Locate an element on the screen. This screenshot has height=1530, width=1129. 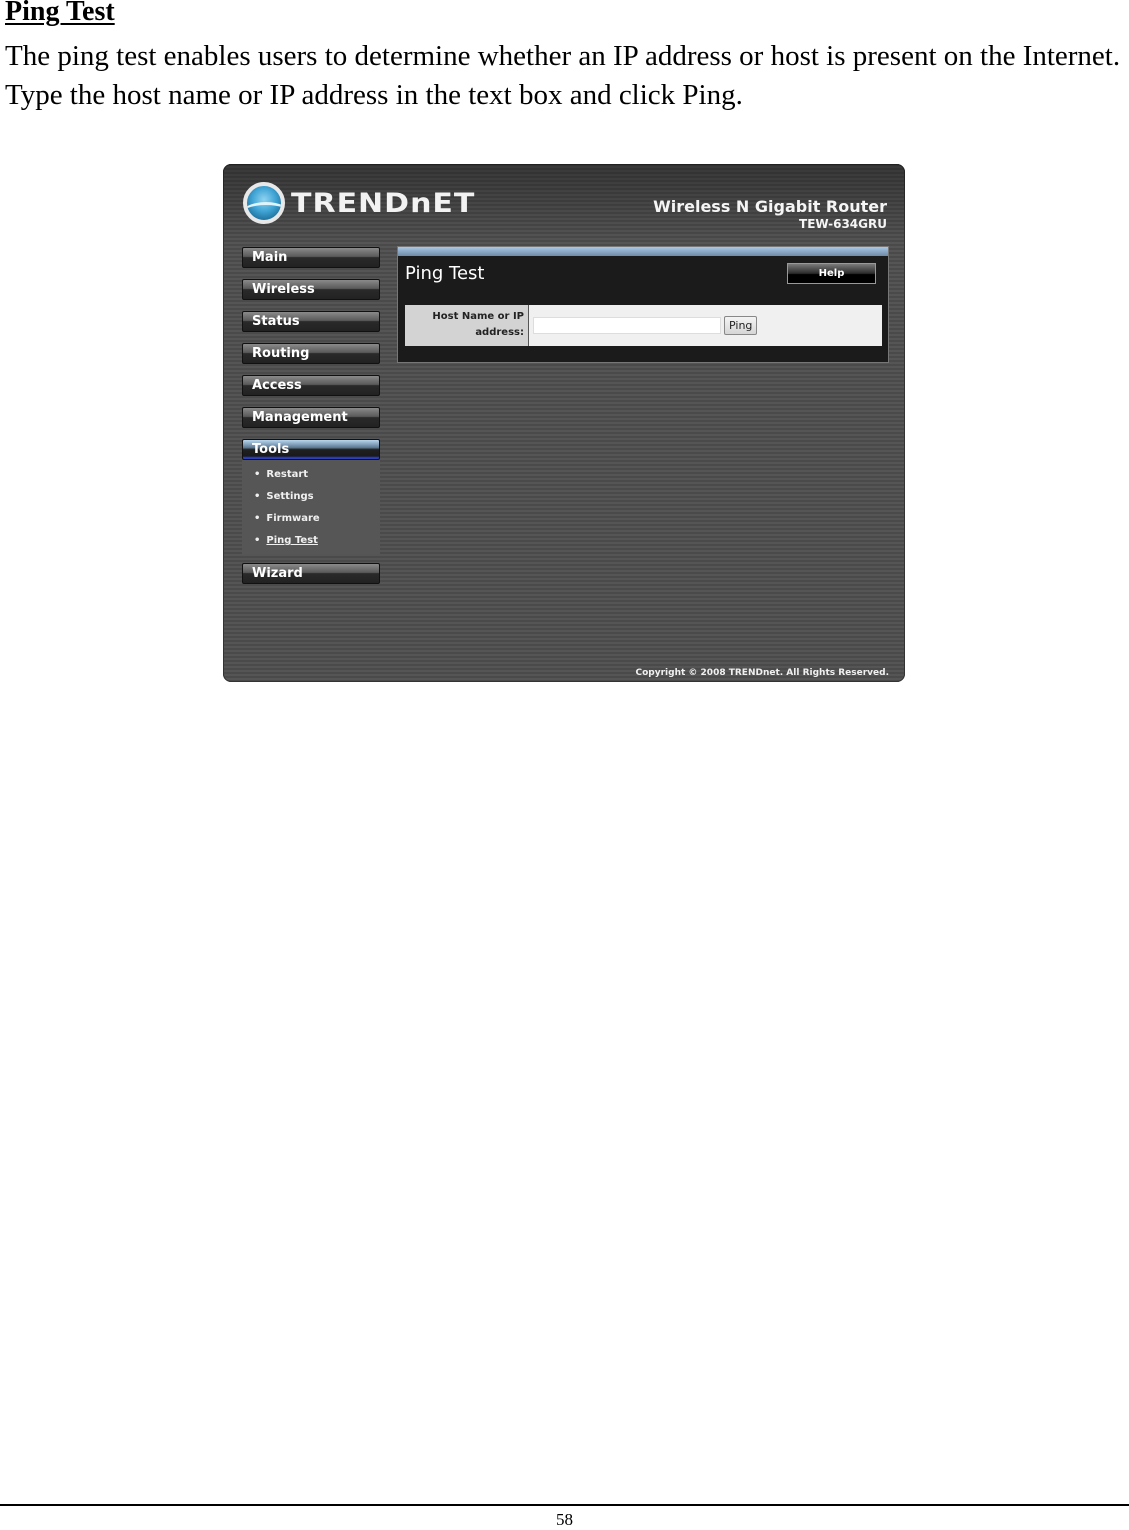
nav-wireless: Wireless is located at coordinates (311, 289).